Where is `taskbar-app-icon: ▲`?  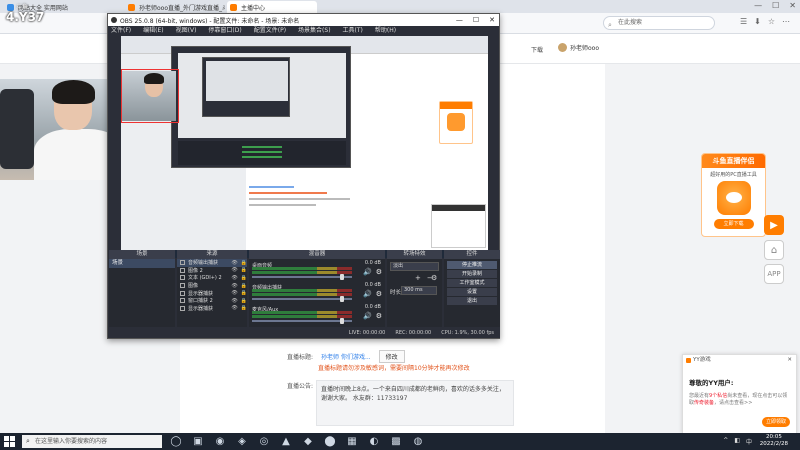 taskbar-app-icon: ▲ is located at coordinates (286, 441).